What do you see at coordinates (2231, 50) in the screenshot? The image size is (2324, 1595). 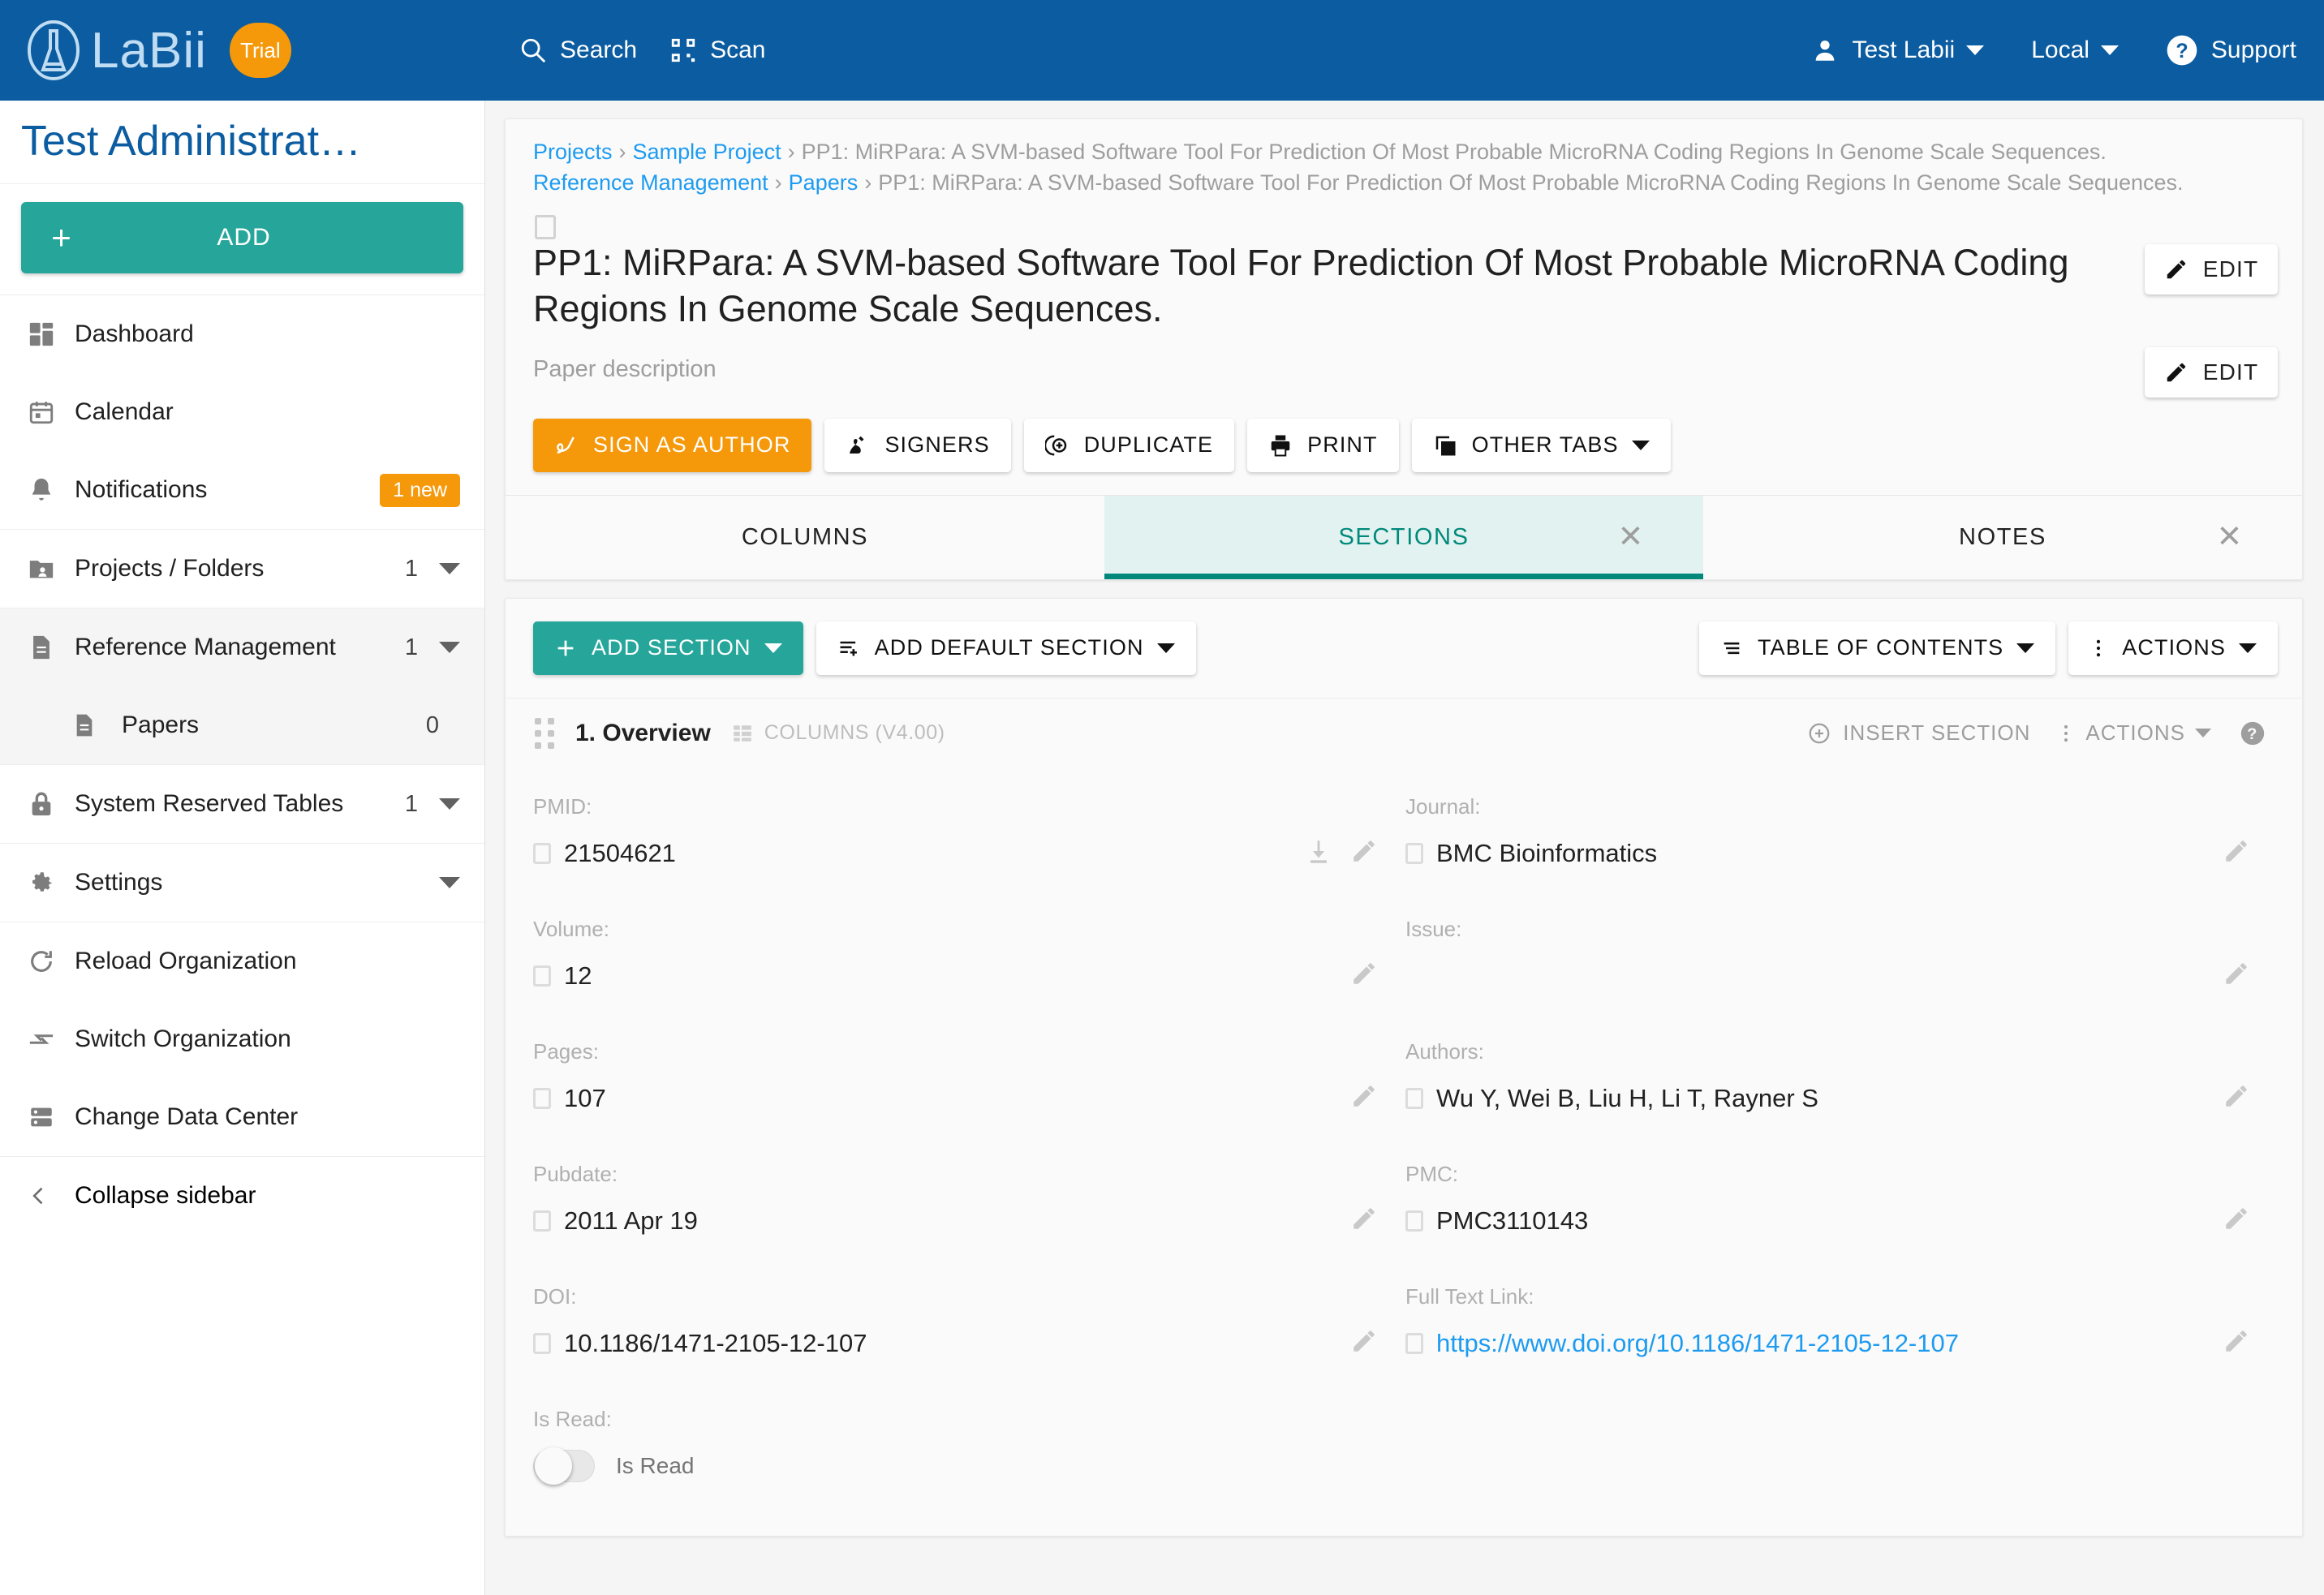 I see `support-button: ? Support` at bounding box center [2231, 50].